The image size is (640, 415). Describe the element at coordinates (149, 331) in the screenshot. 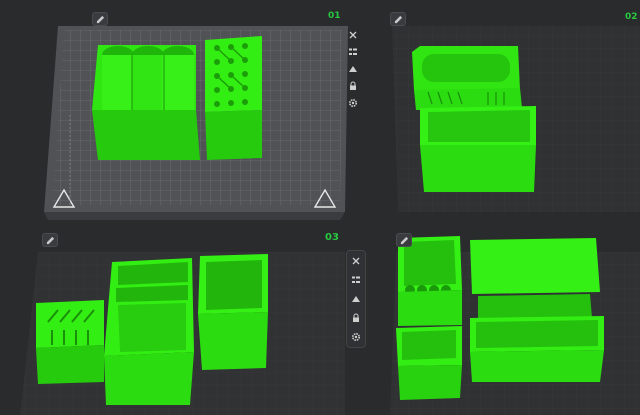

I see `model-three-compartment-bin` at that location.